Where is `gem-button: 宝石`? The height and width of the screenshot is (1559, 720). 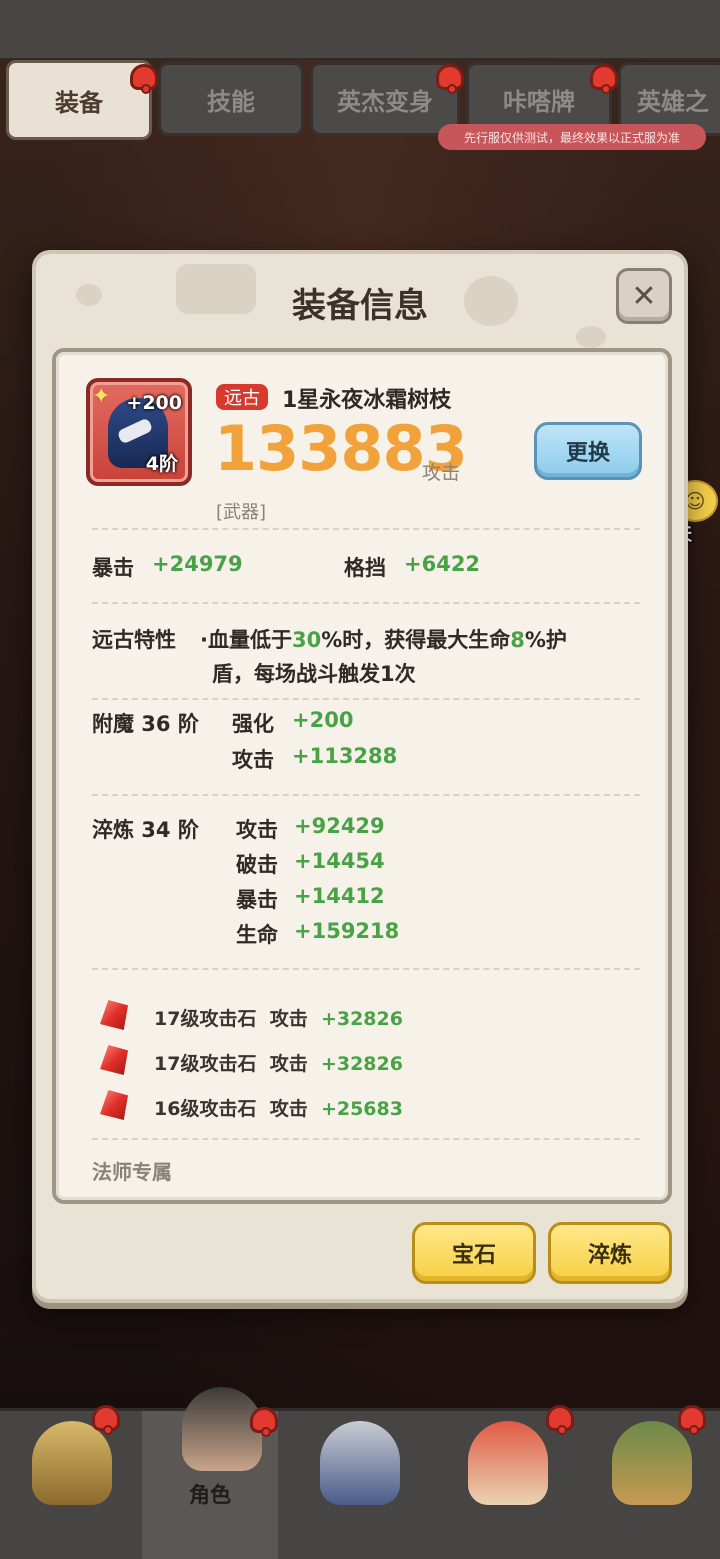 gem-button: 宝石 is located at coordinates (474, 1253).